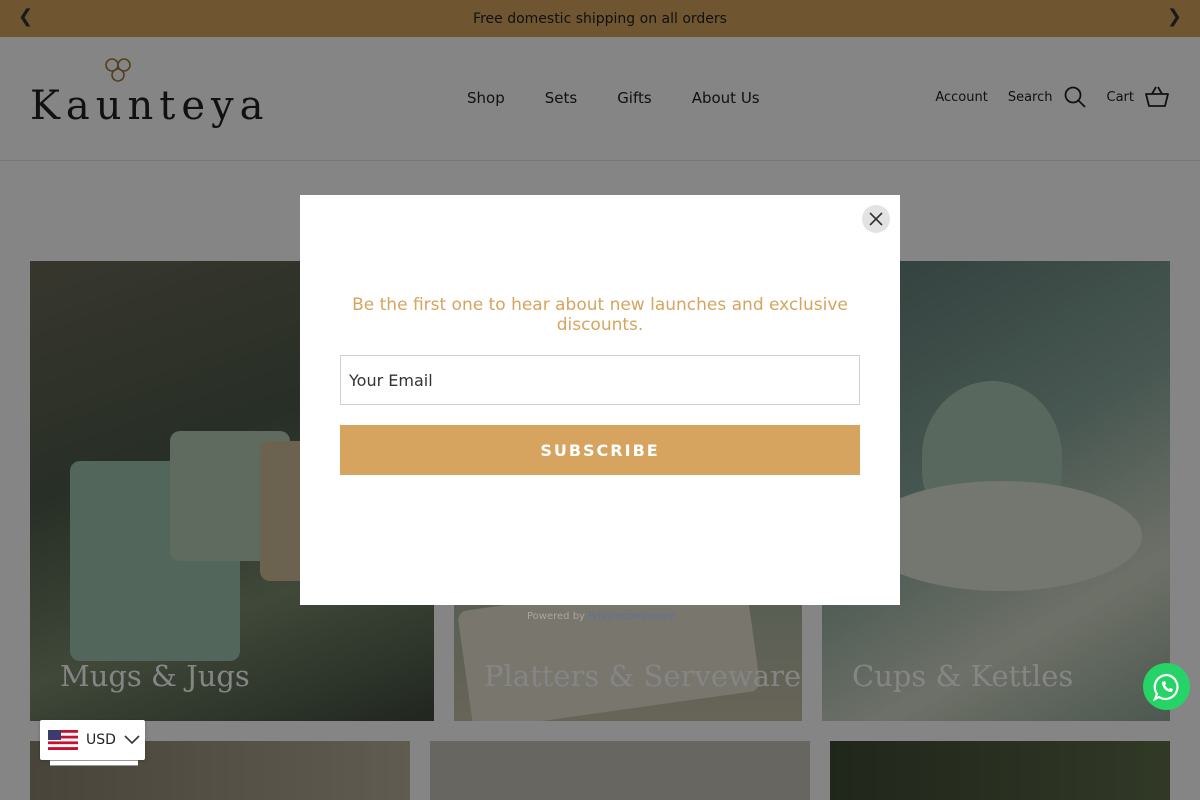 The image size is (1200, 800). What do you see at coordinates (600, 254) in the screenshot?
I see `newsletter-heading: Sign up for our Newsletter!` at bounding box center [600, 254].